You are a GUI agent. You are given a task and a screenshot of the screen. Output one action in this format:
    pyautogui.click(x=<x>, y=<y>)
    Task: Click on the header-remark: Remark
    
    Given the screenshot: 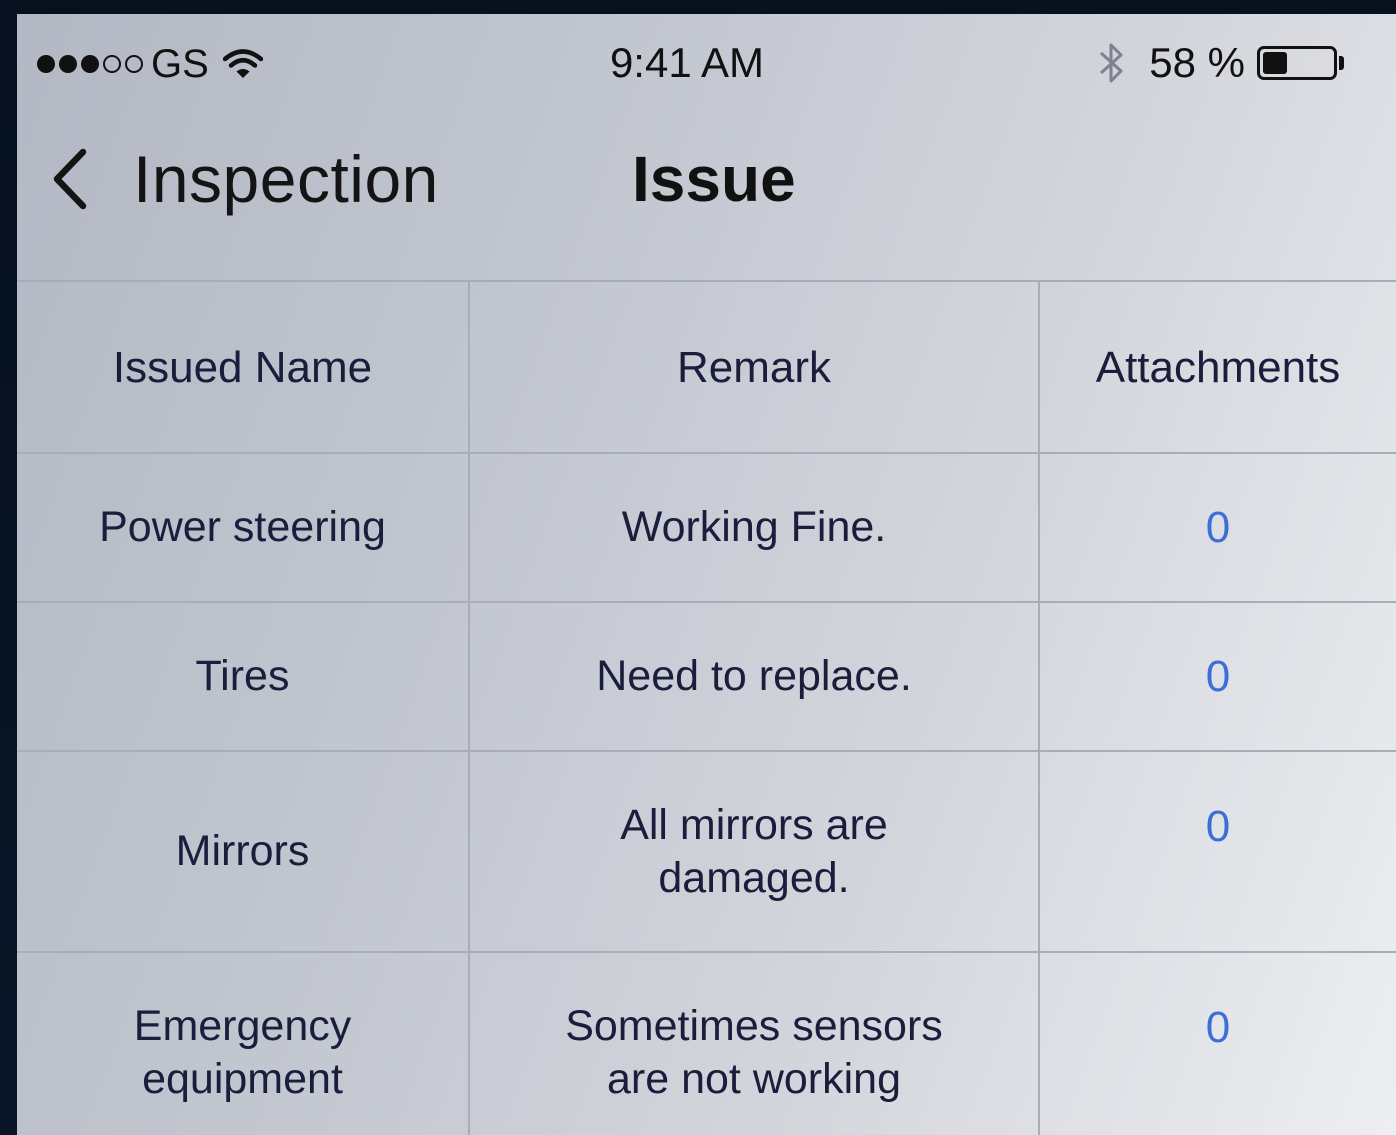 What is the action you would take?
    pyautogui.click(x=755, y=367)
    